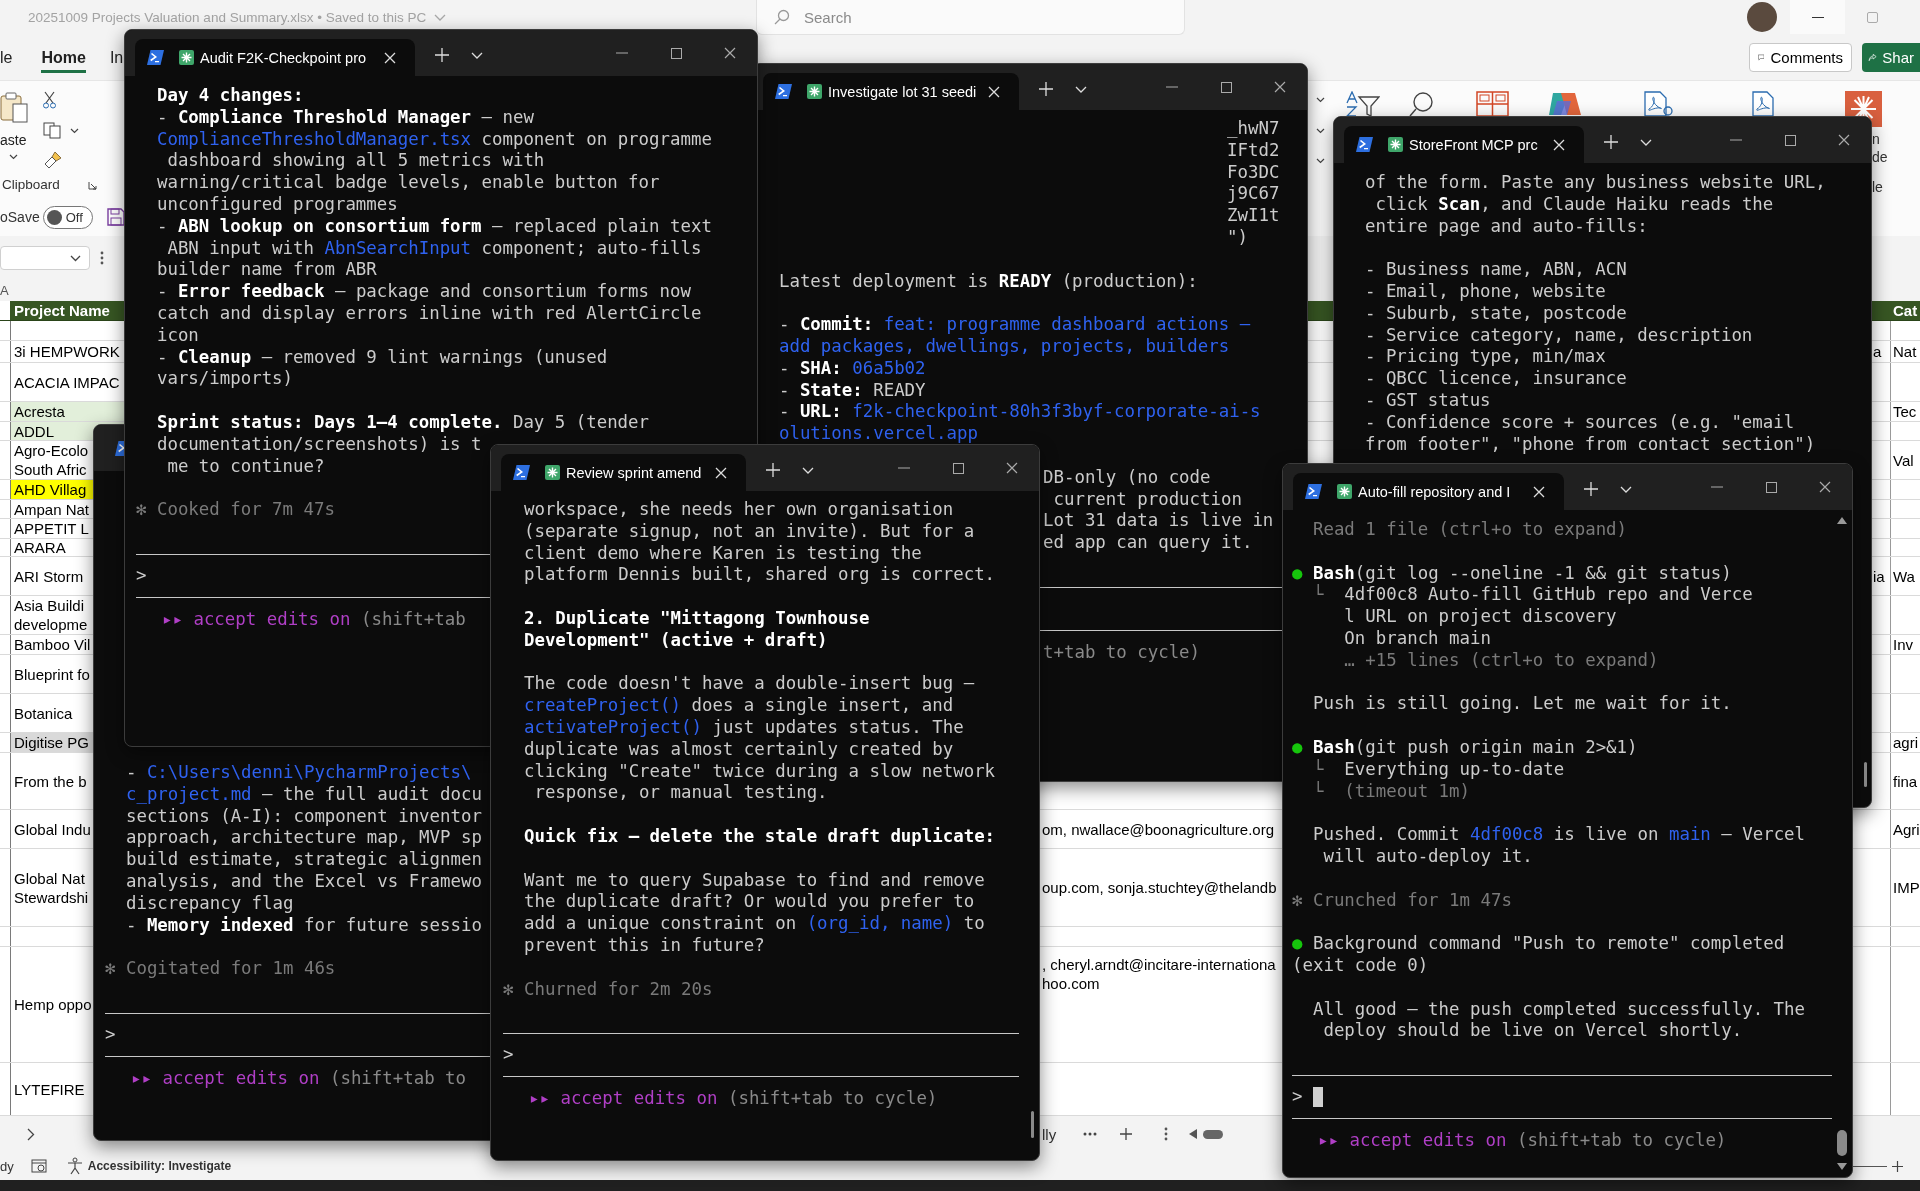 The height and width of the screenshot is (1191, 1920). What do you see at coordinates (1880, 157) in the screenshot?
I see `ribbon-label: de` at bounding box center [1880, 157].